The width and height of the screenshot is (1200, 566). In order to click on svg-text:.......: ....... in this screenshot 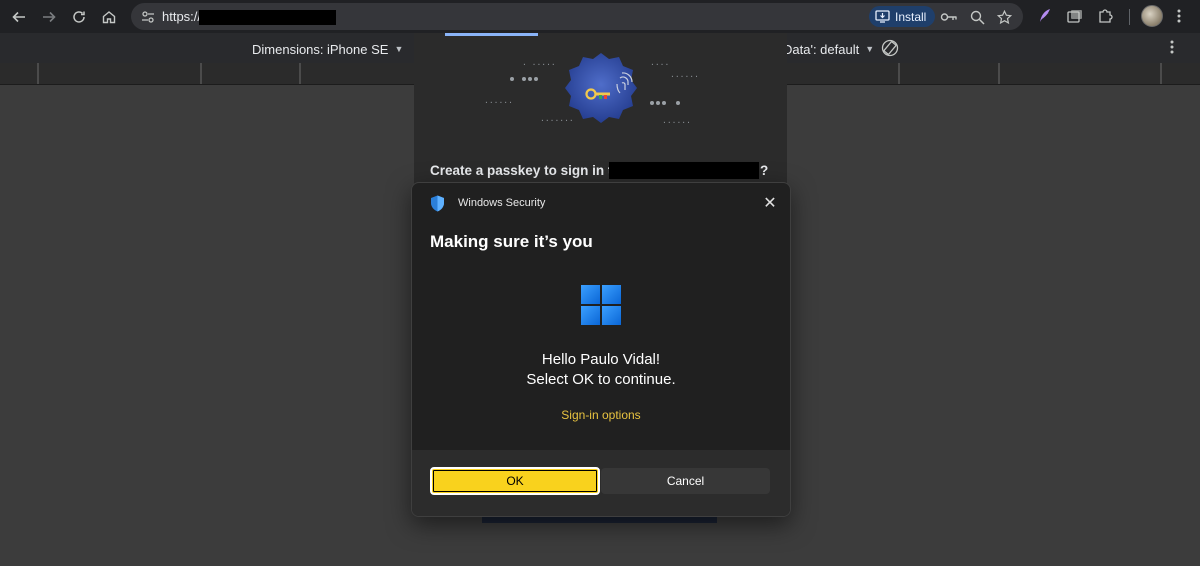, I will do `click(557, 118)`.